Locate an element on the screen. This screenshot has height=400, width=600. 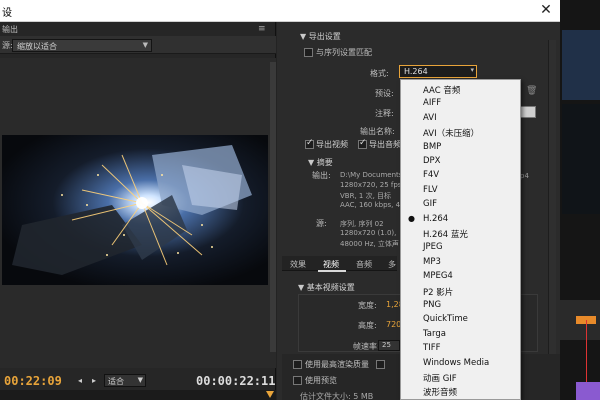
format-option: QuickTime is located at coordinates (445, 319).